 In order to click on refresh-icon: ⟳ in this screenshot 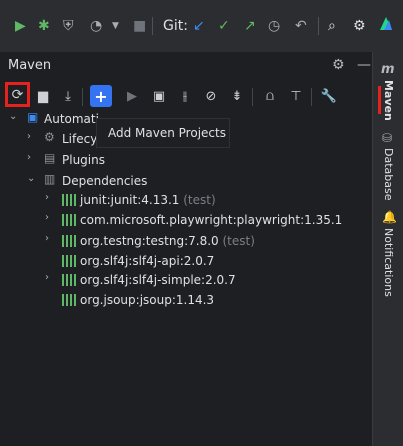, I will do `click(17, 94)`.